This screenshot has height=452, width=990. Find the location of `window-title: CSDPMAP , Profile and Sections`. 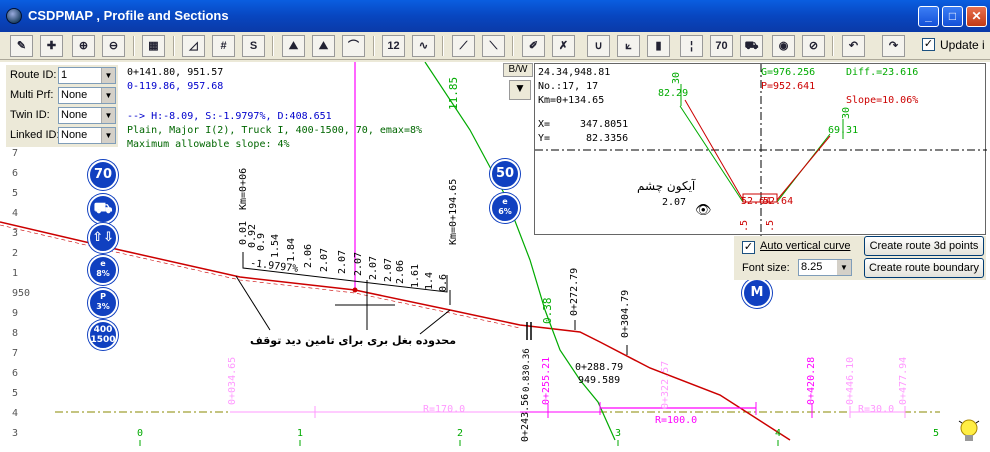

window-title: CSDPMAP , Profile and Sections is located at coordinates (128, 15).